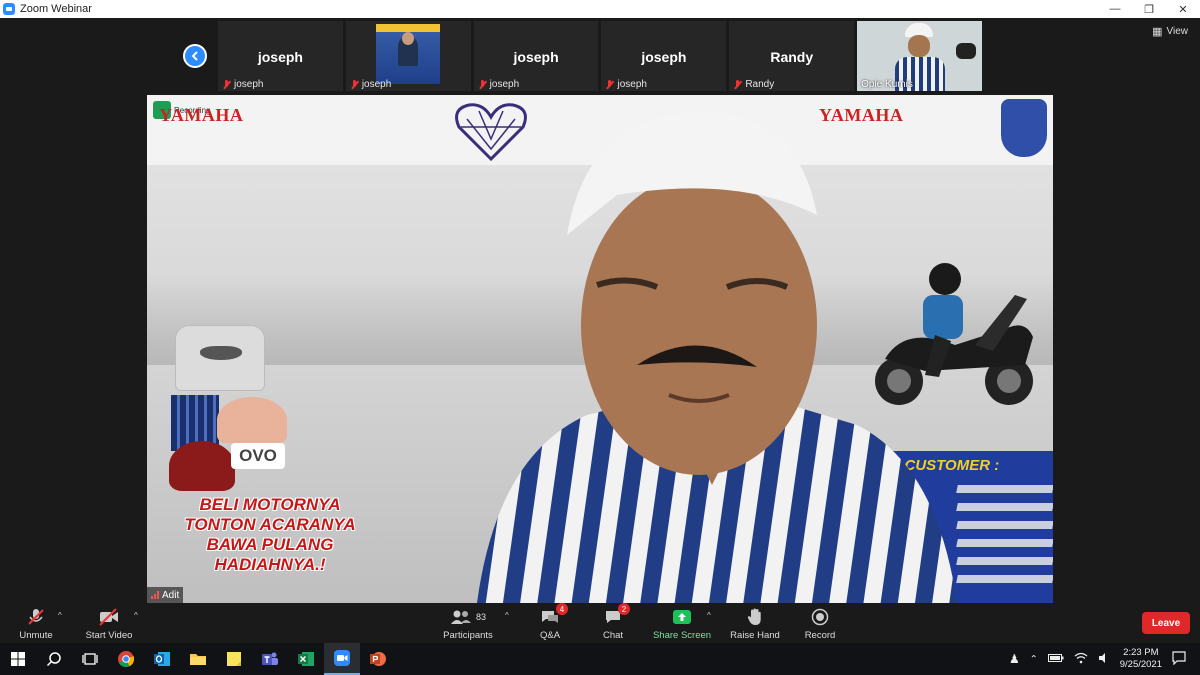 Image resolution: width=1200 pixels, height=675 pixels. Describe the element at coordinates (1034, 659) in the screenshot. I see `chevron-up-icon: ⌃` at that location.